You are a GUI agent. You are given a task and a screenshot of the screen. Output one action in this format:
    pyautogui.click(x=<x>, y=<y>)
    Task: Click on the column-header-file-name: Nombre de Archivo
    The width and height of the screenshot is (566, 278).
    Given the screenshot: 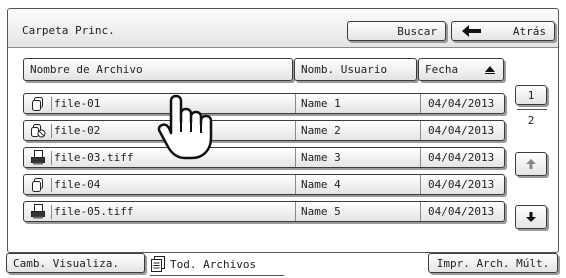 What is the action you would take?
    pyautogui.click(x=158, y=69)
    